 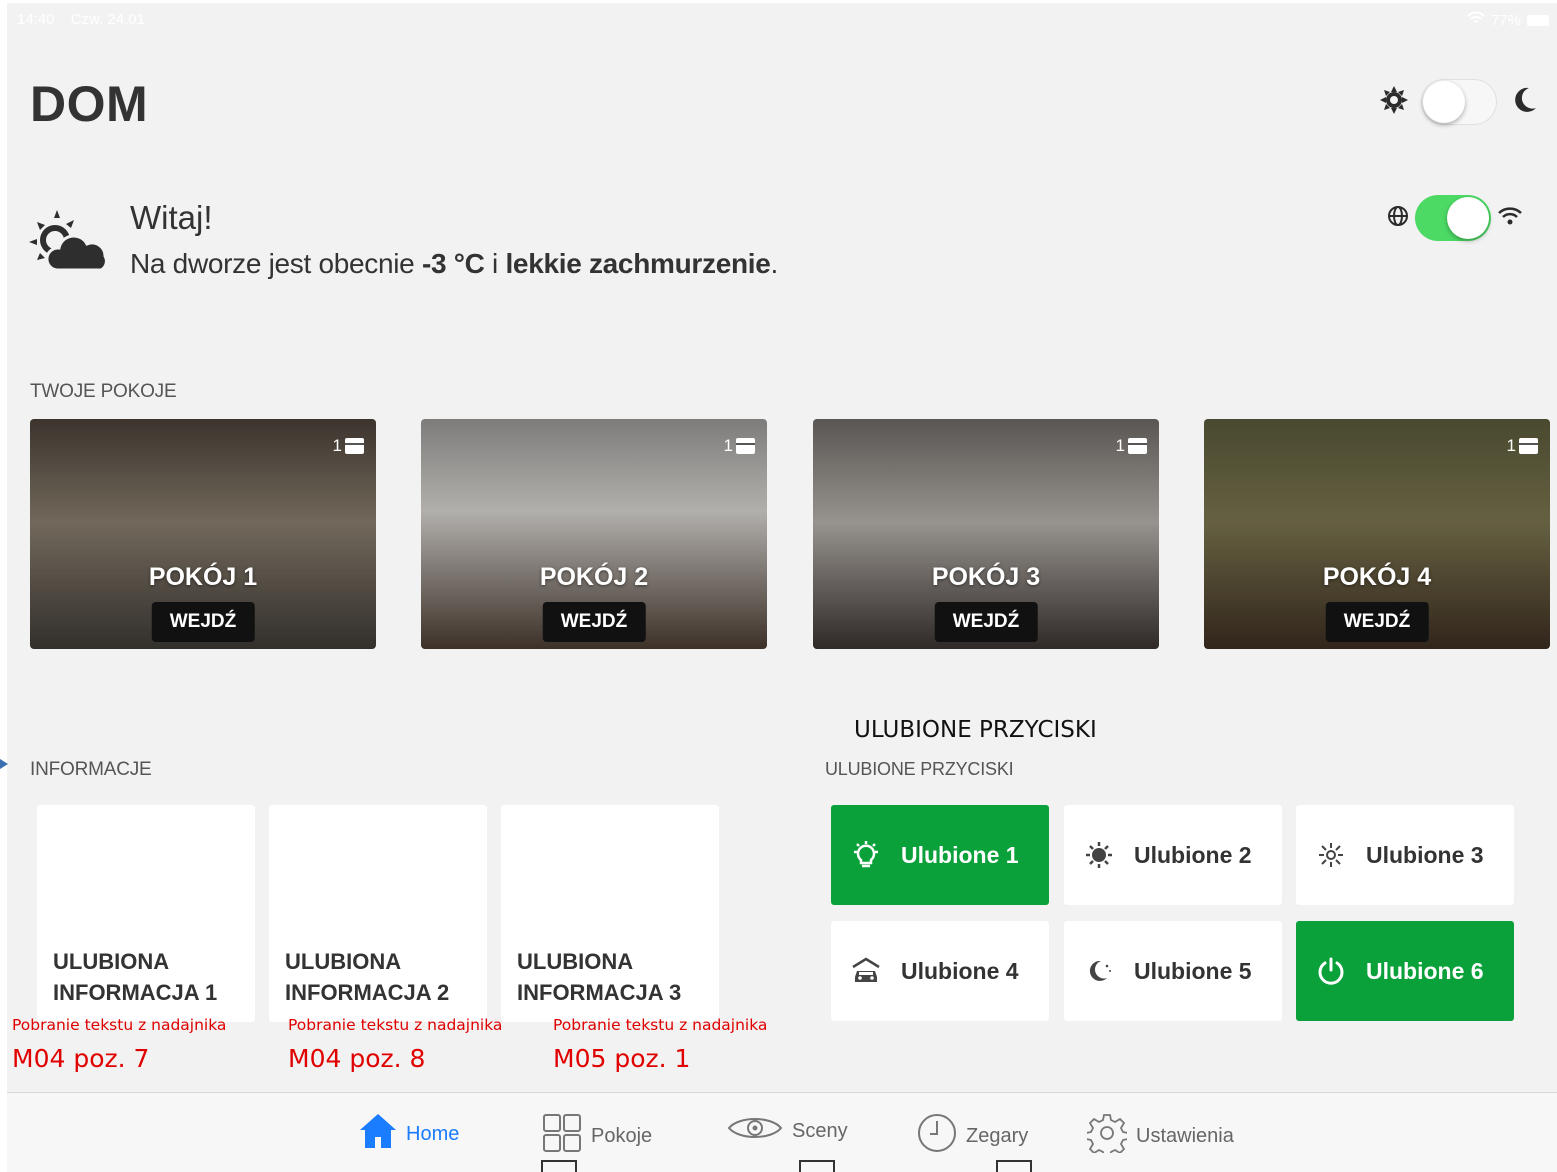 I want to click on room-card-4: 1 POKÓJ 4 WEJDŹ, so click(x=1377, y=534).